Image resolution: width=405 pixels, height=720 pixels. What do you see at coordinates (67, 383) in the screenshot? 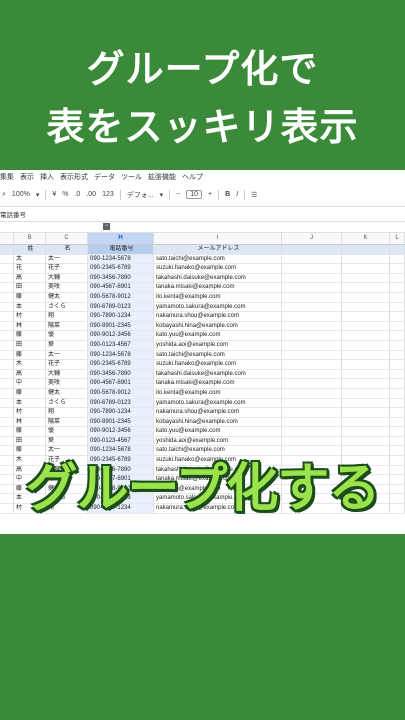
I see `table-cell: 美咲` at bounding box center [67, 383].